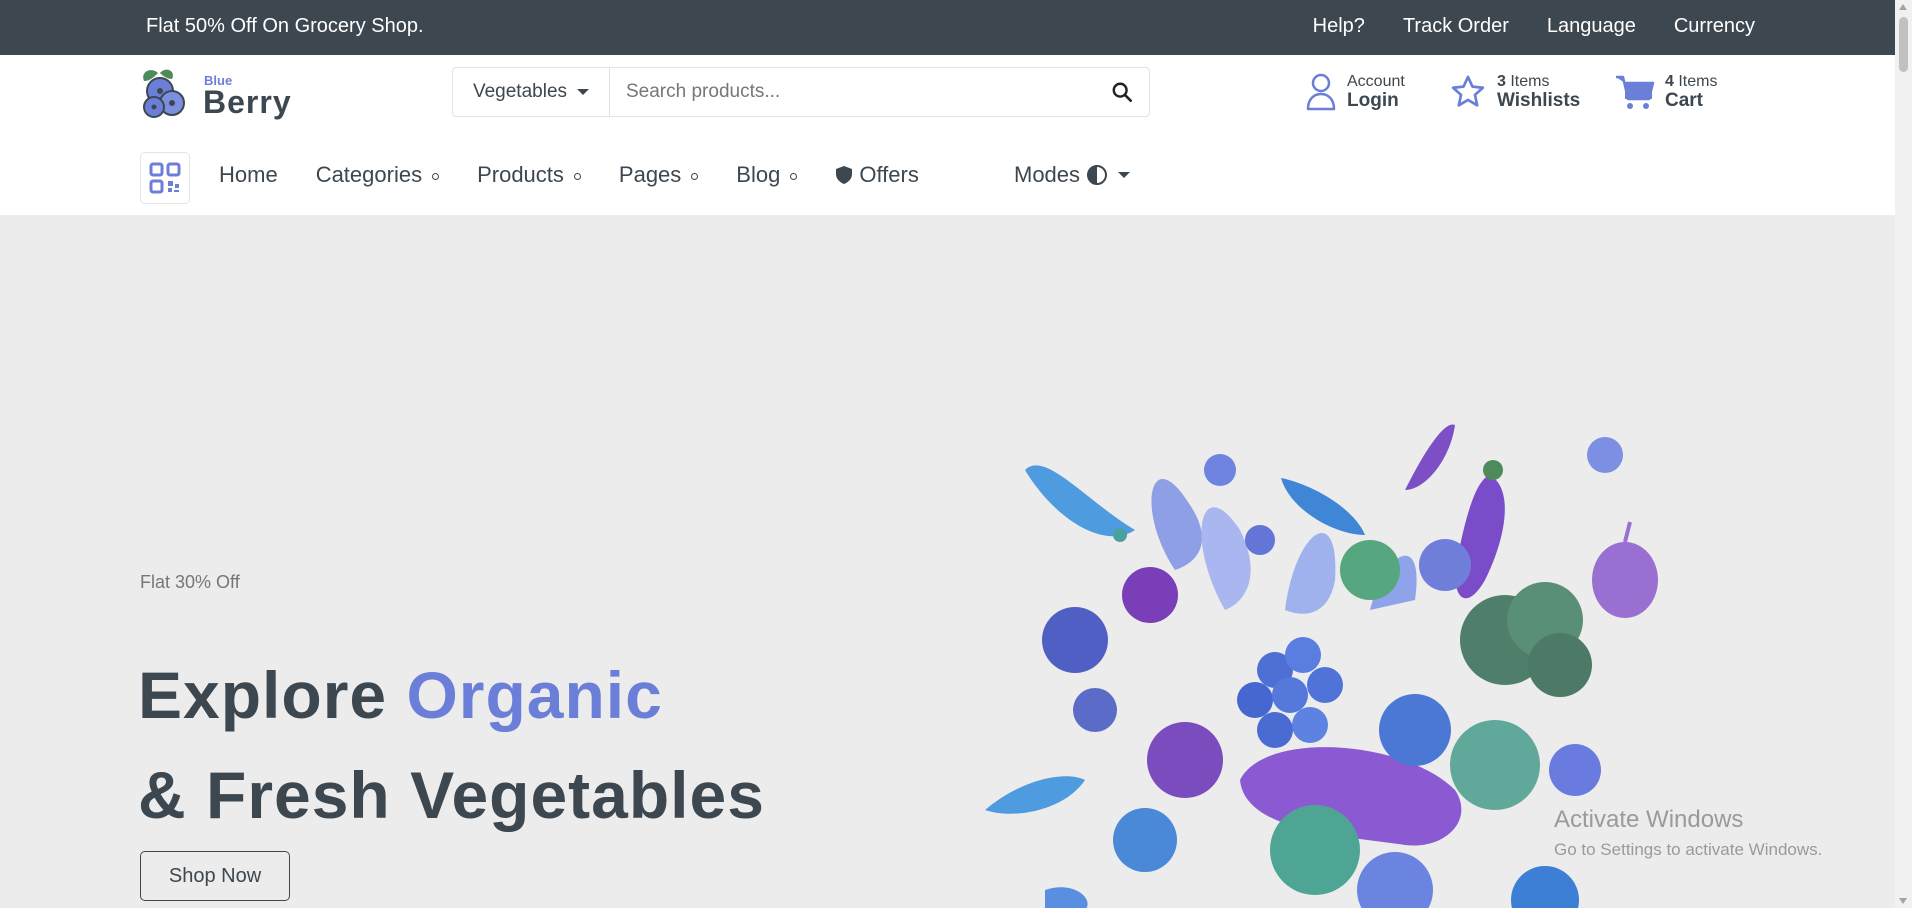 This screenshot has width=1912, height=908. What do you see at coordinates (844, 175) in the screenshot?
I see `shield-icon` at bounding box center [844, 175].